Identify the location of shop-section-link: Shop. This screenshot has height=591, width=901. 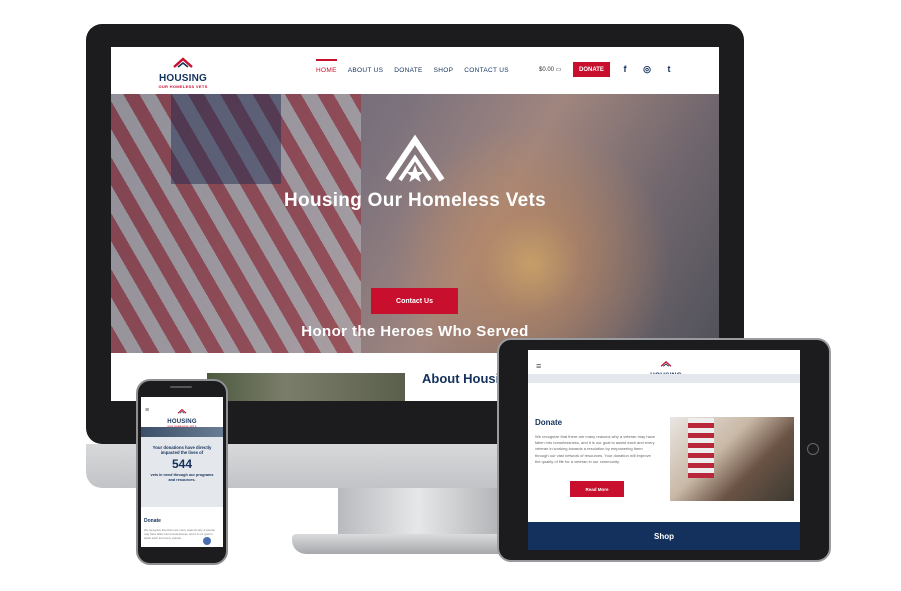
(664, 536).